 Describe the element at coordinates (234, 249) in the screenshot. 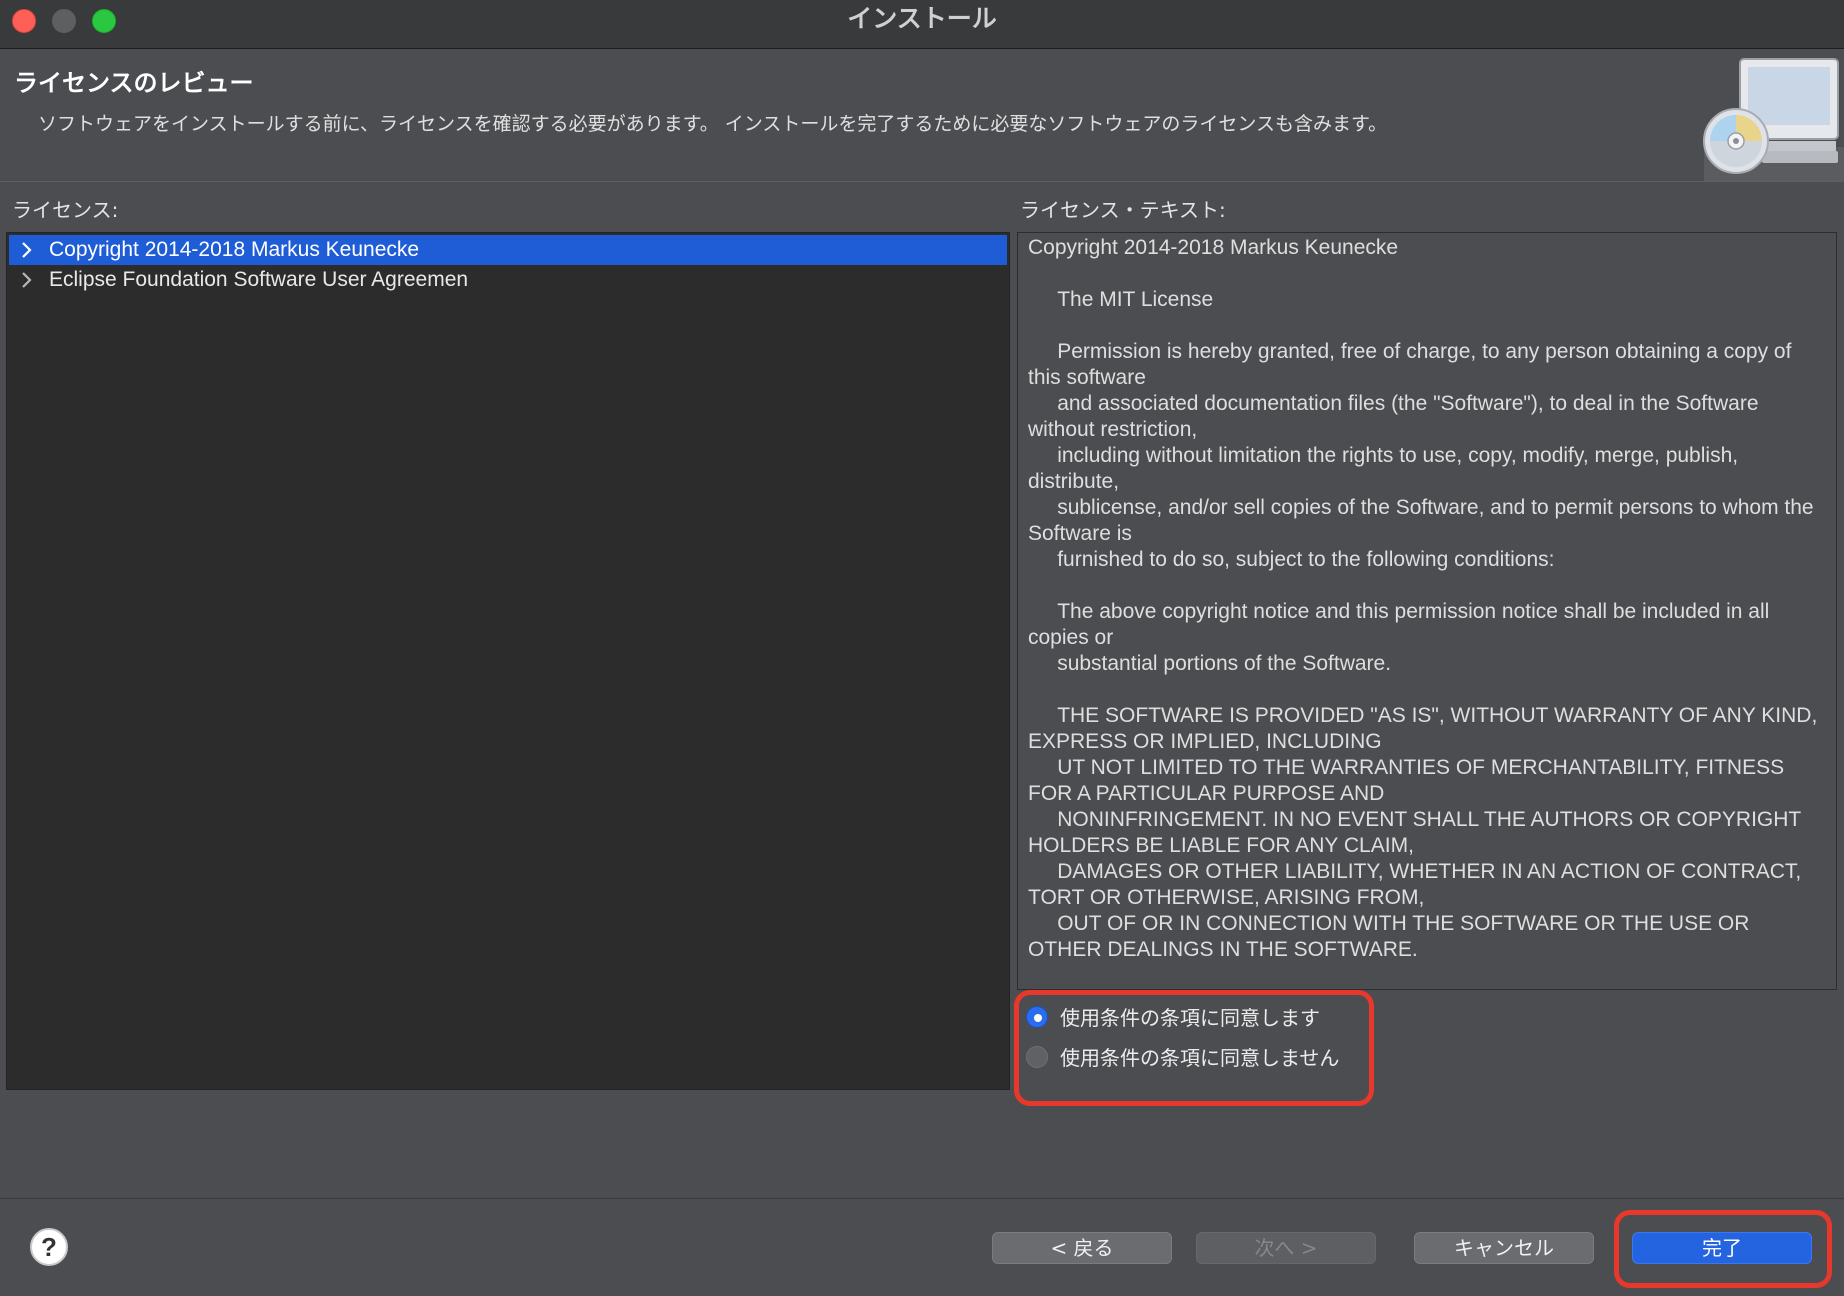

I see `license-tree-item-label: Copyright 2014-2018 Markus Keunecke` at that location.